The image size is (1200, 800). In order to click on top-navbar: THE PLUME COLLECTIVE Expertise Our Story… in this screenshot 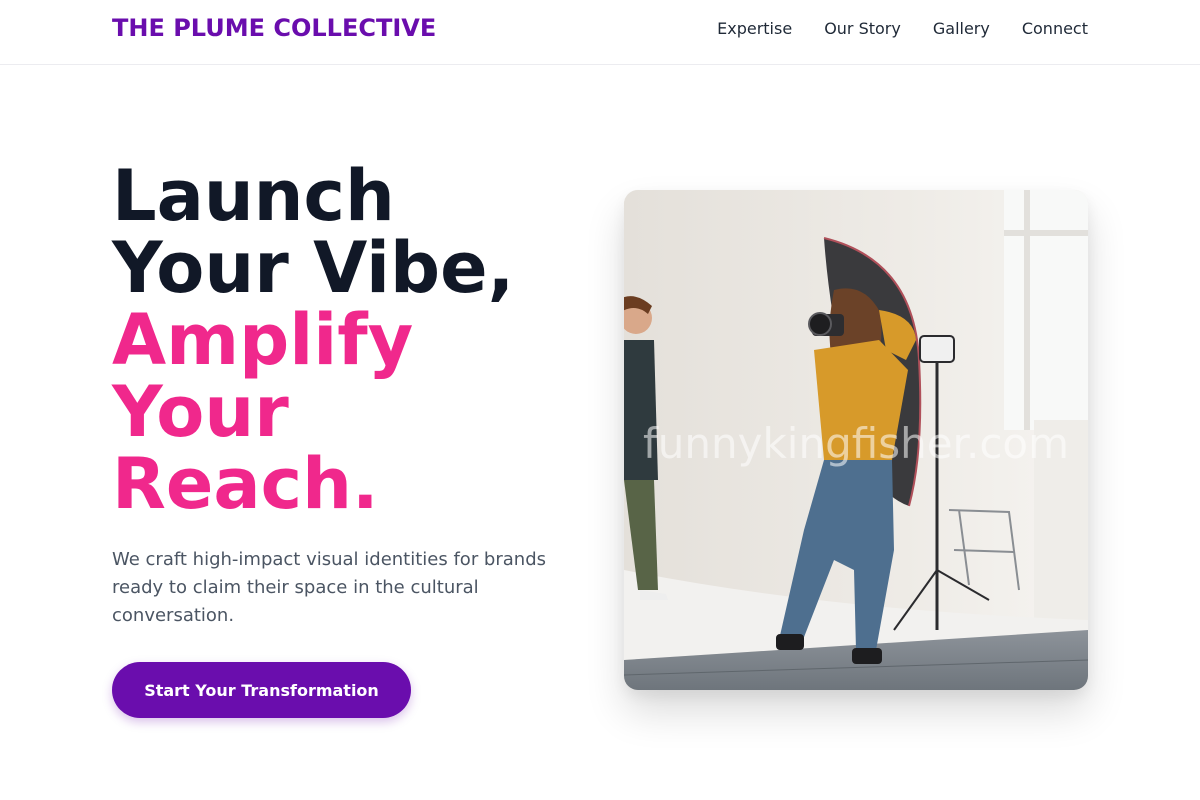, I will do `click(600, 32)`.